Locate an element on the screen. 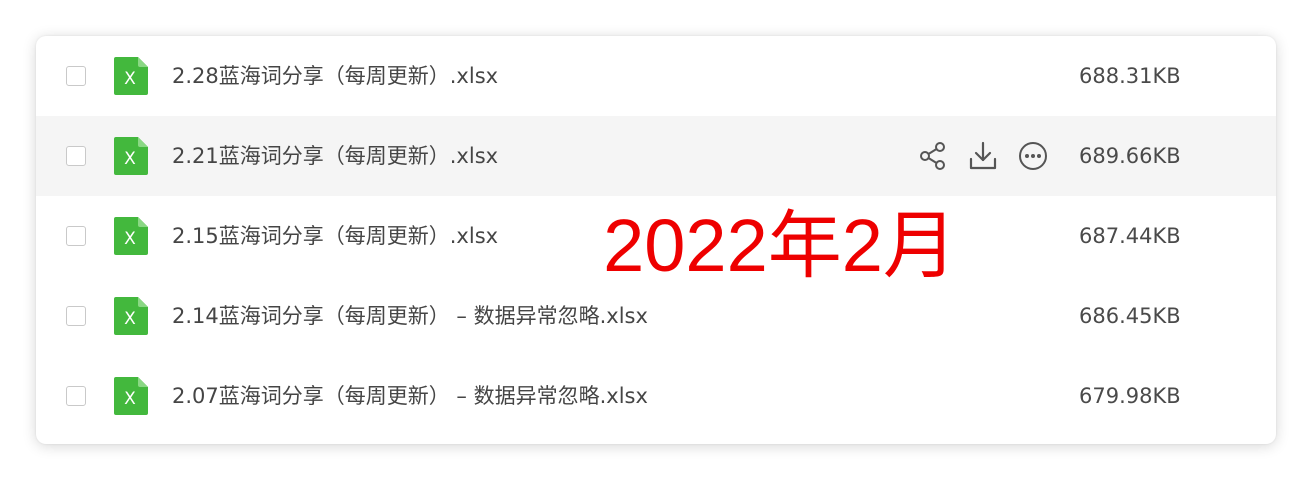 The width and height of the screenshot is (1312, 480). file-size: 688.31KB is located at coordinates (1130, 76).